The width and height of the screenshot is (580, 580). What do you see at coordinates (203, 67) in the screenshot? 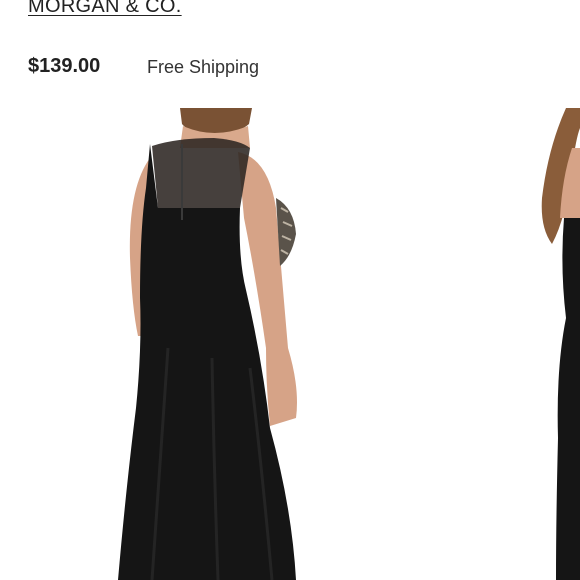
I see `shipping-label: Free Shipping` at bounding box center [203, 67].